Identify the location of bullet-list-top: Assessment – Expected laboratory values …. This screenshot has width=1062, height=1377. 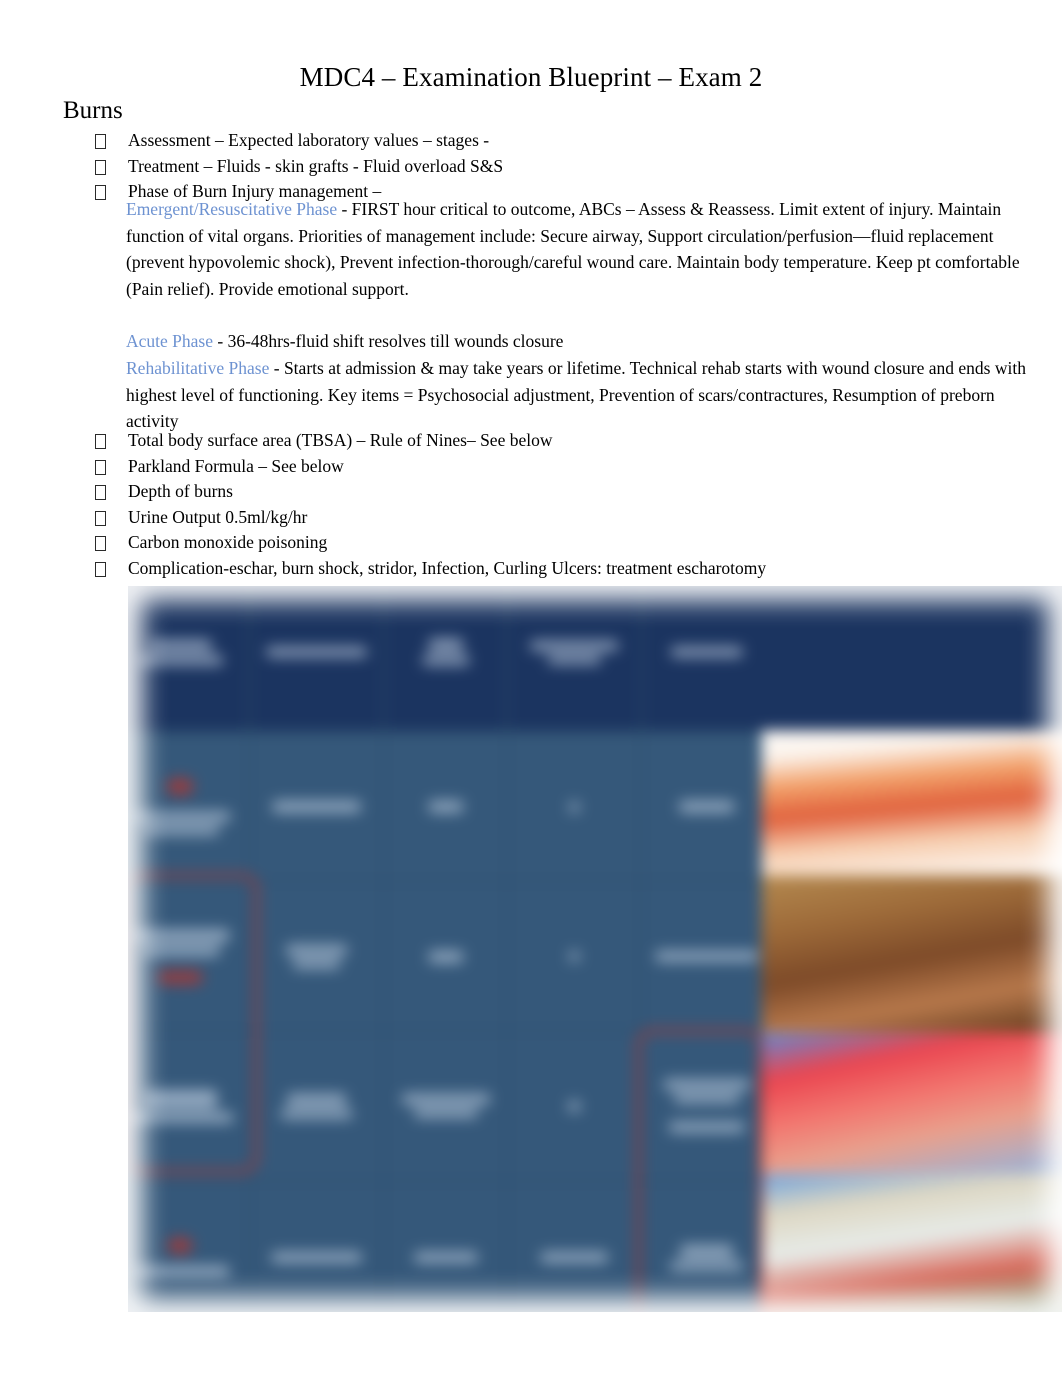
(553, 166).